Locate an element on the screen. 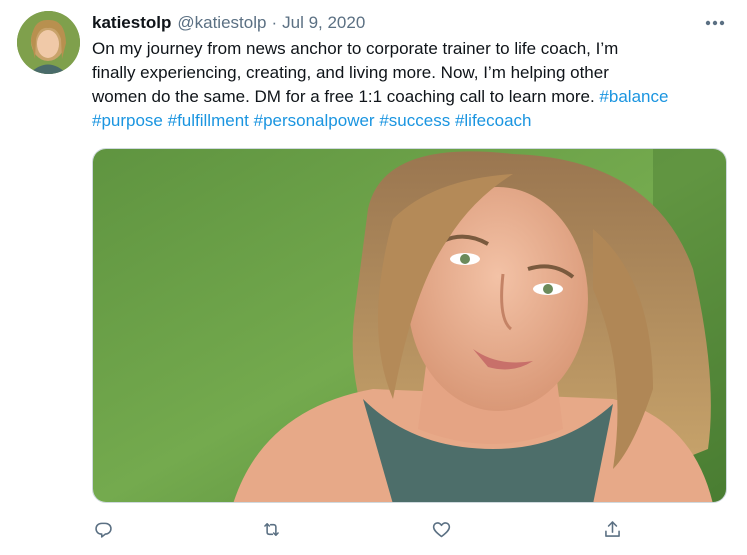 Image resolution: width=747 pixels, height=555 pixels. tweet-header: katiestolp @katiestolp · Jul 9, 2020 is located at coordinates (228, 23).